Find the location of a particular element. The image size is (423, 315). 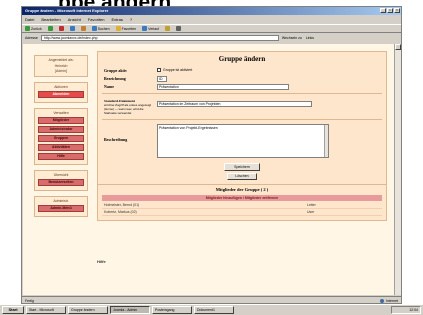

short-label: Bezeichnung is located at coordinates (115, 78).